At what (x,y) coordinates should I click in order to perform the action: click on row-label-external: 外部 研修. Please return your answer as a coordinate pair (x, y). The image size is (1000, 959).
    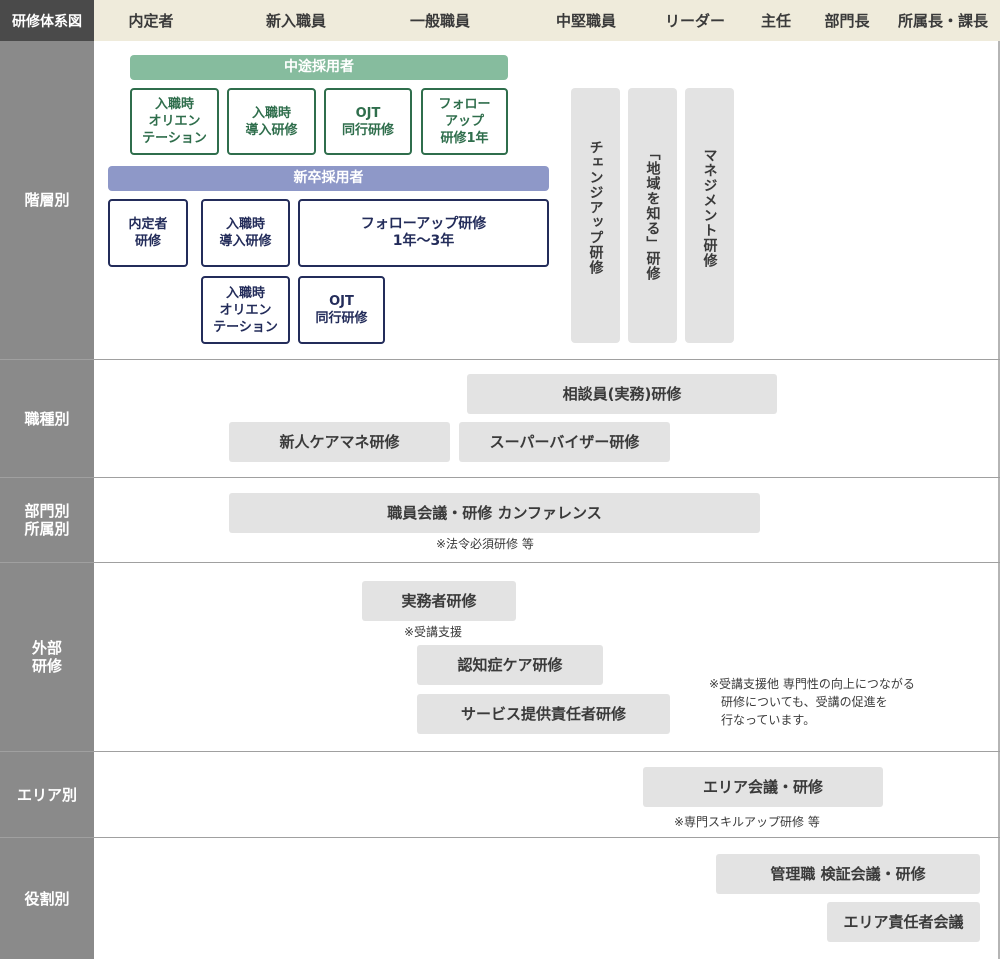
    Looking at the image, I should click on (46, 657).